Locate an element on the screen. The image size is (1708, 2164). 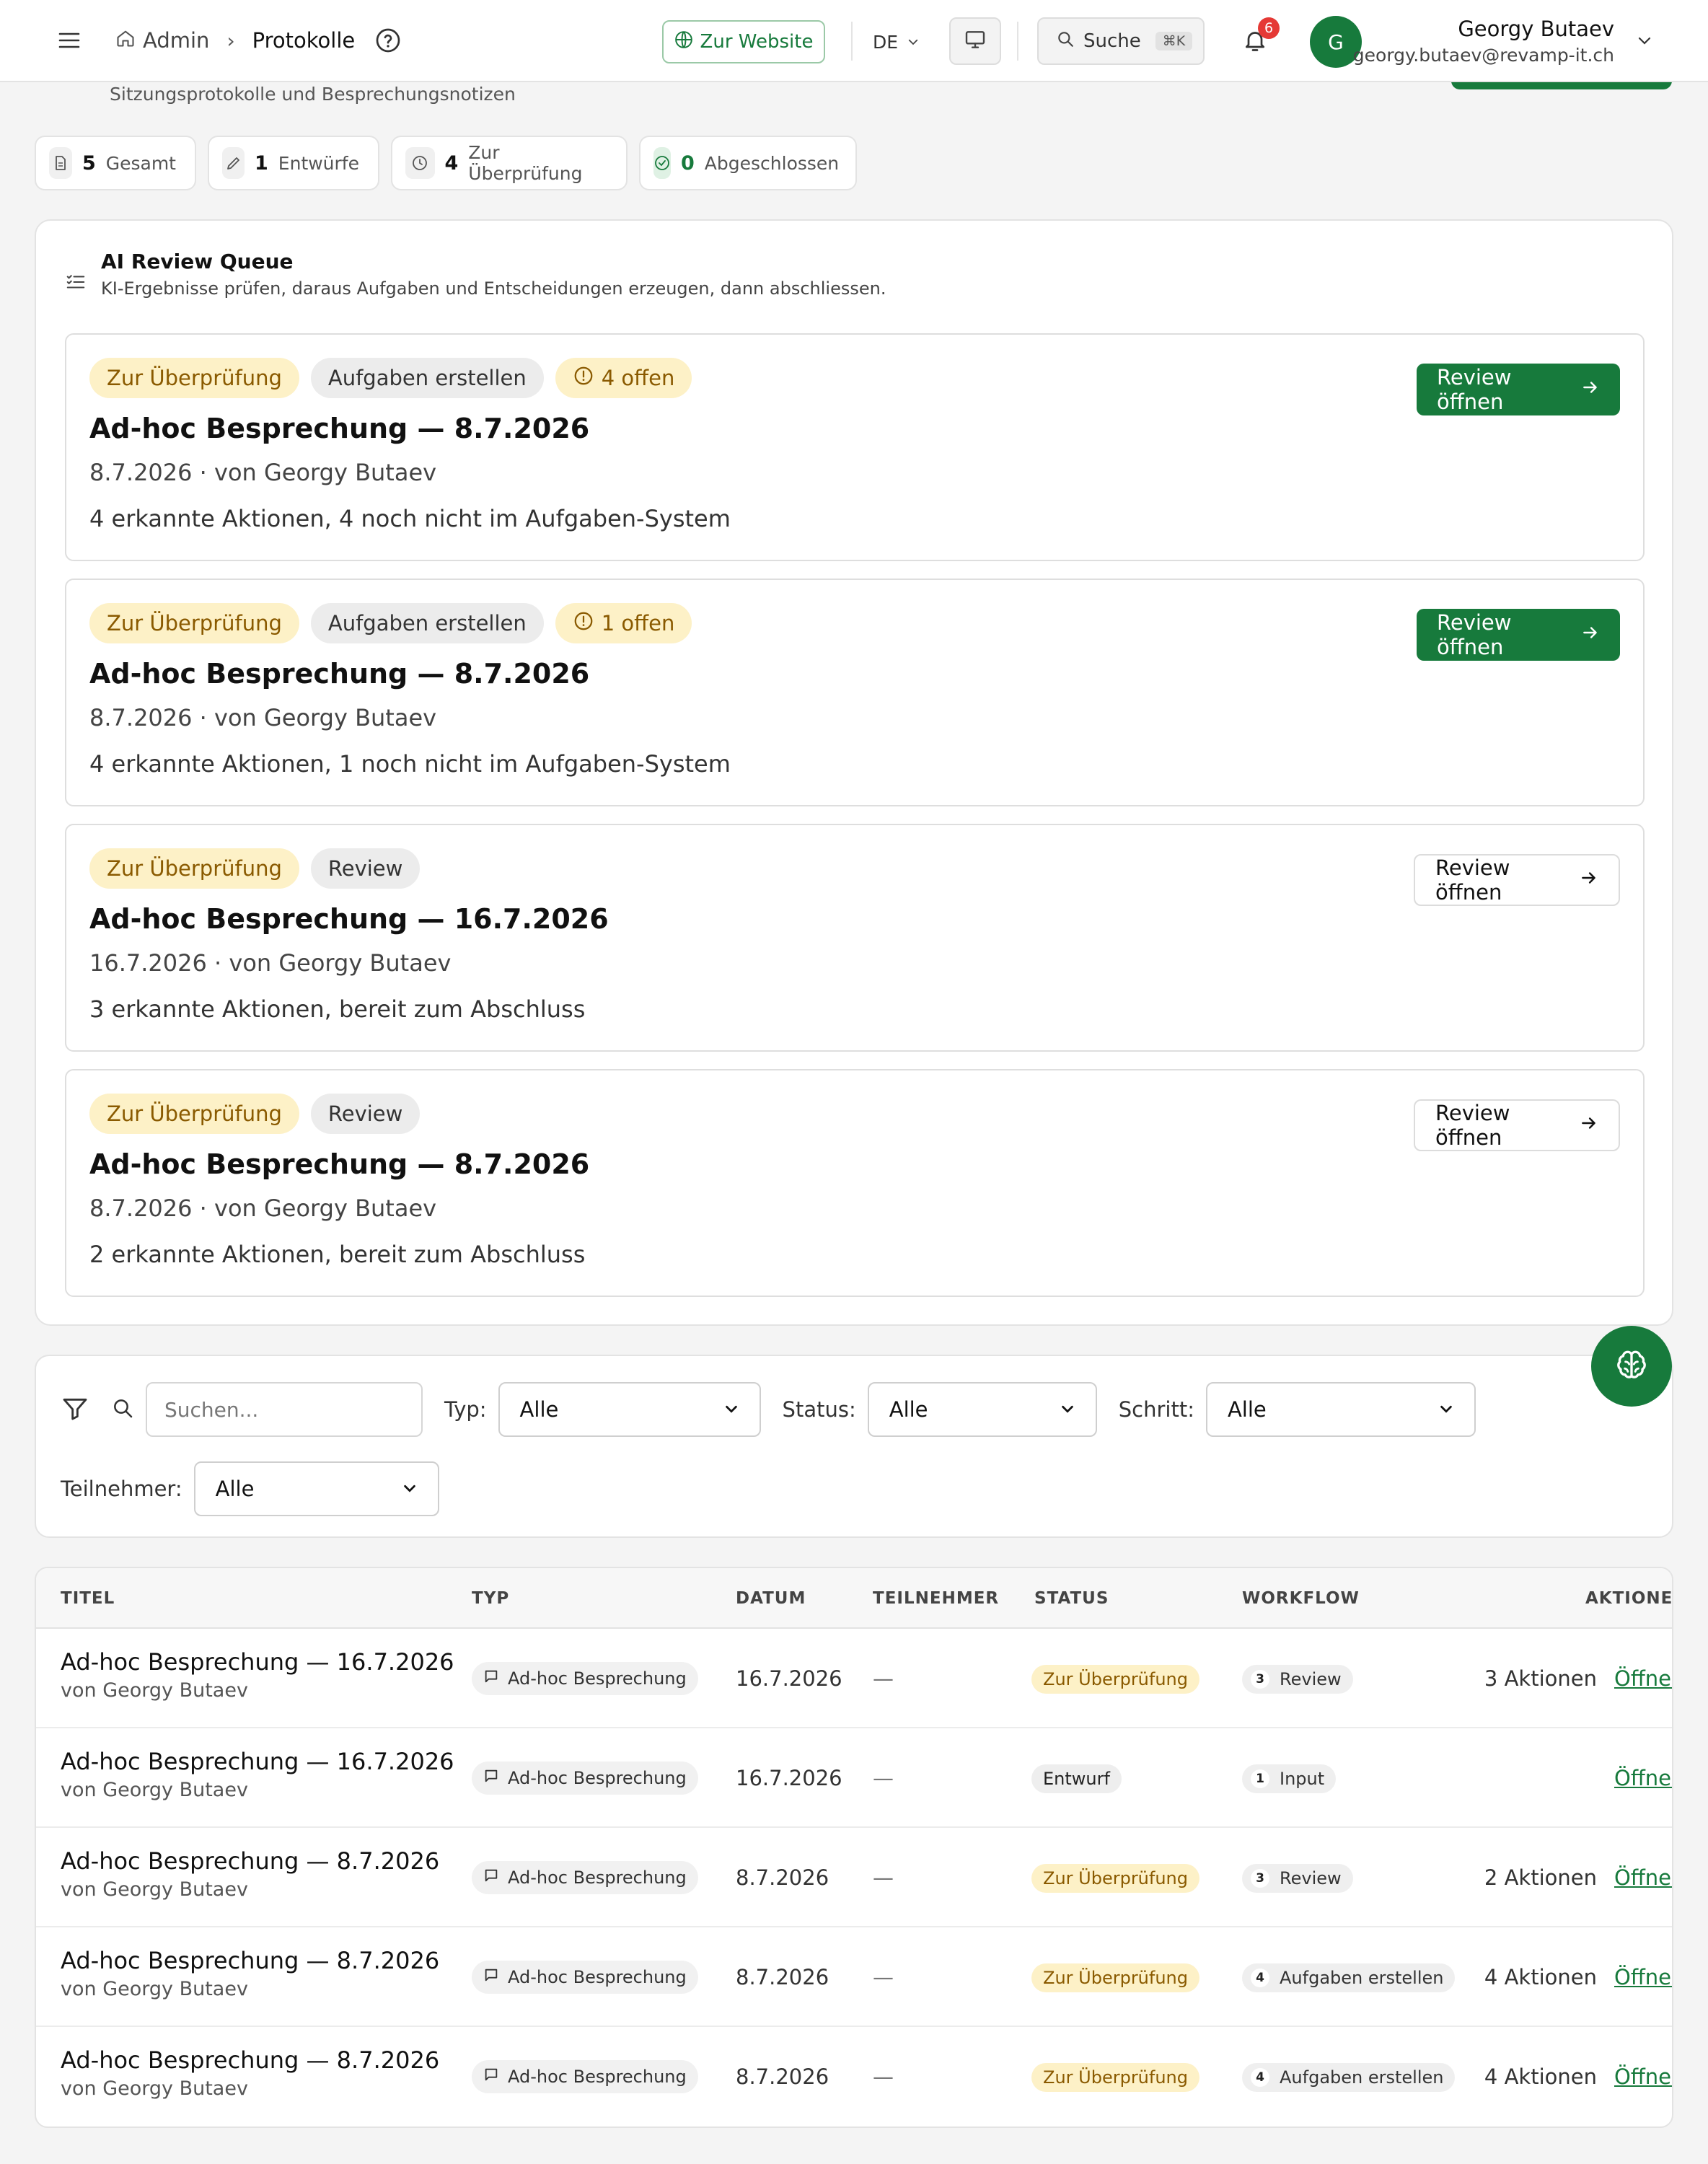
select-value: Alle is located at coordinates (1247, 1409).